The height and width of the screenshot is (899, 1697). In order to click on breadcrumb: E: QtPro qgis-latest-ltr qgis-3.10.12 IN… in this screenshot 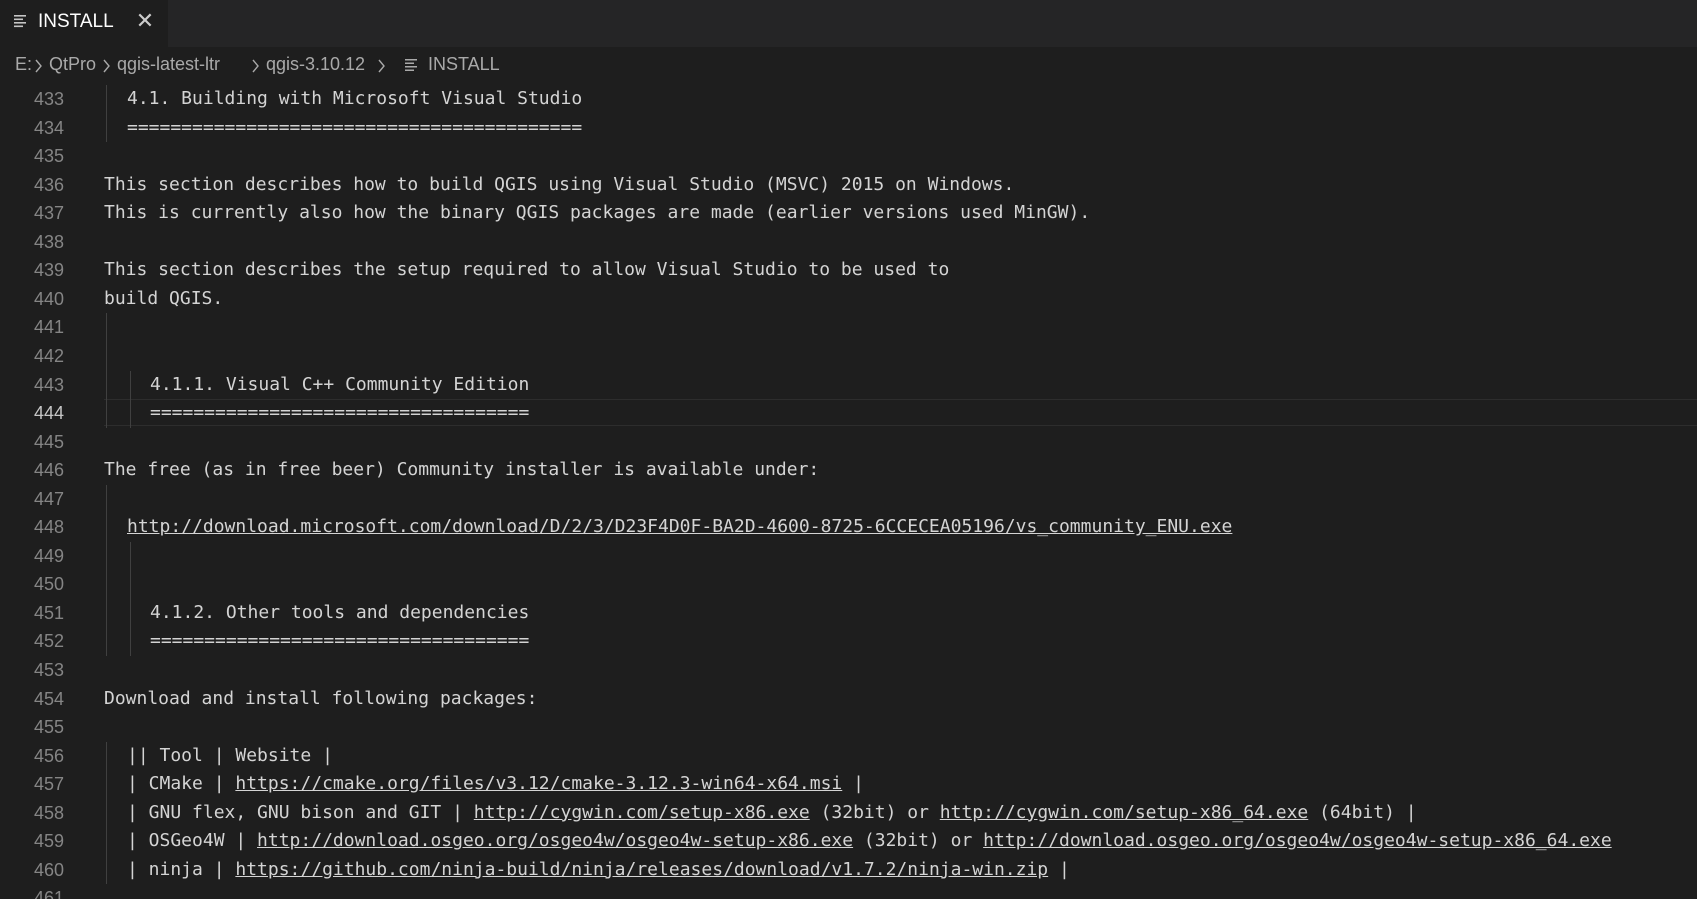, I will do `click(848, 65)`.